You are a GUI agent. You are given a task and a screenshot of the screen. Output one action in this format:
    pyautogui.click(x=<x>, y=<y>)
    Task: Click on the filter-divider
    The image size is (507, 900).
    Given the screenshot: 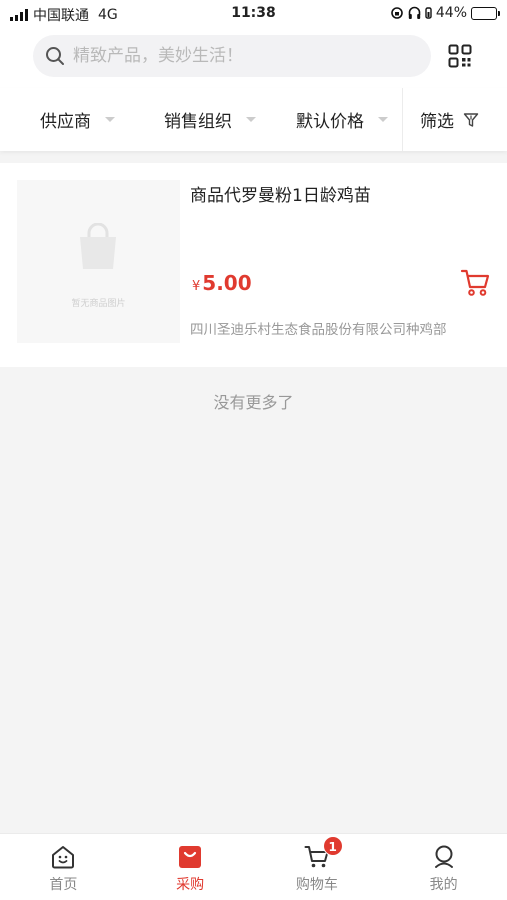 What is the action you would take?
    pyautogui.click(x=402, y=119)
    